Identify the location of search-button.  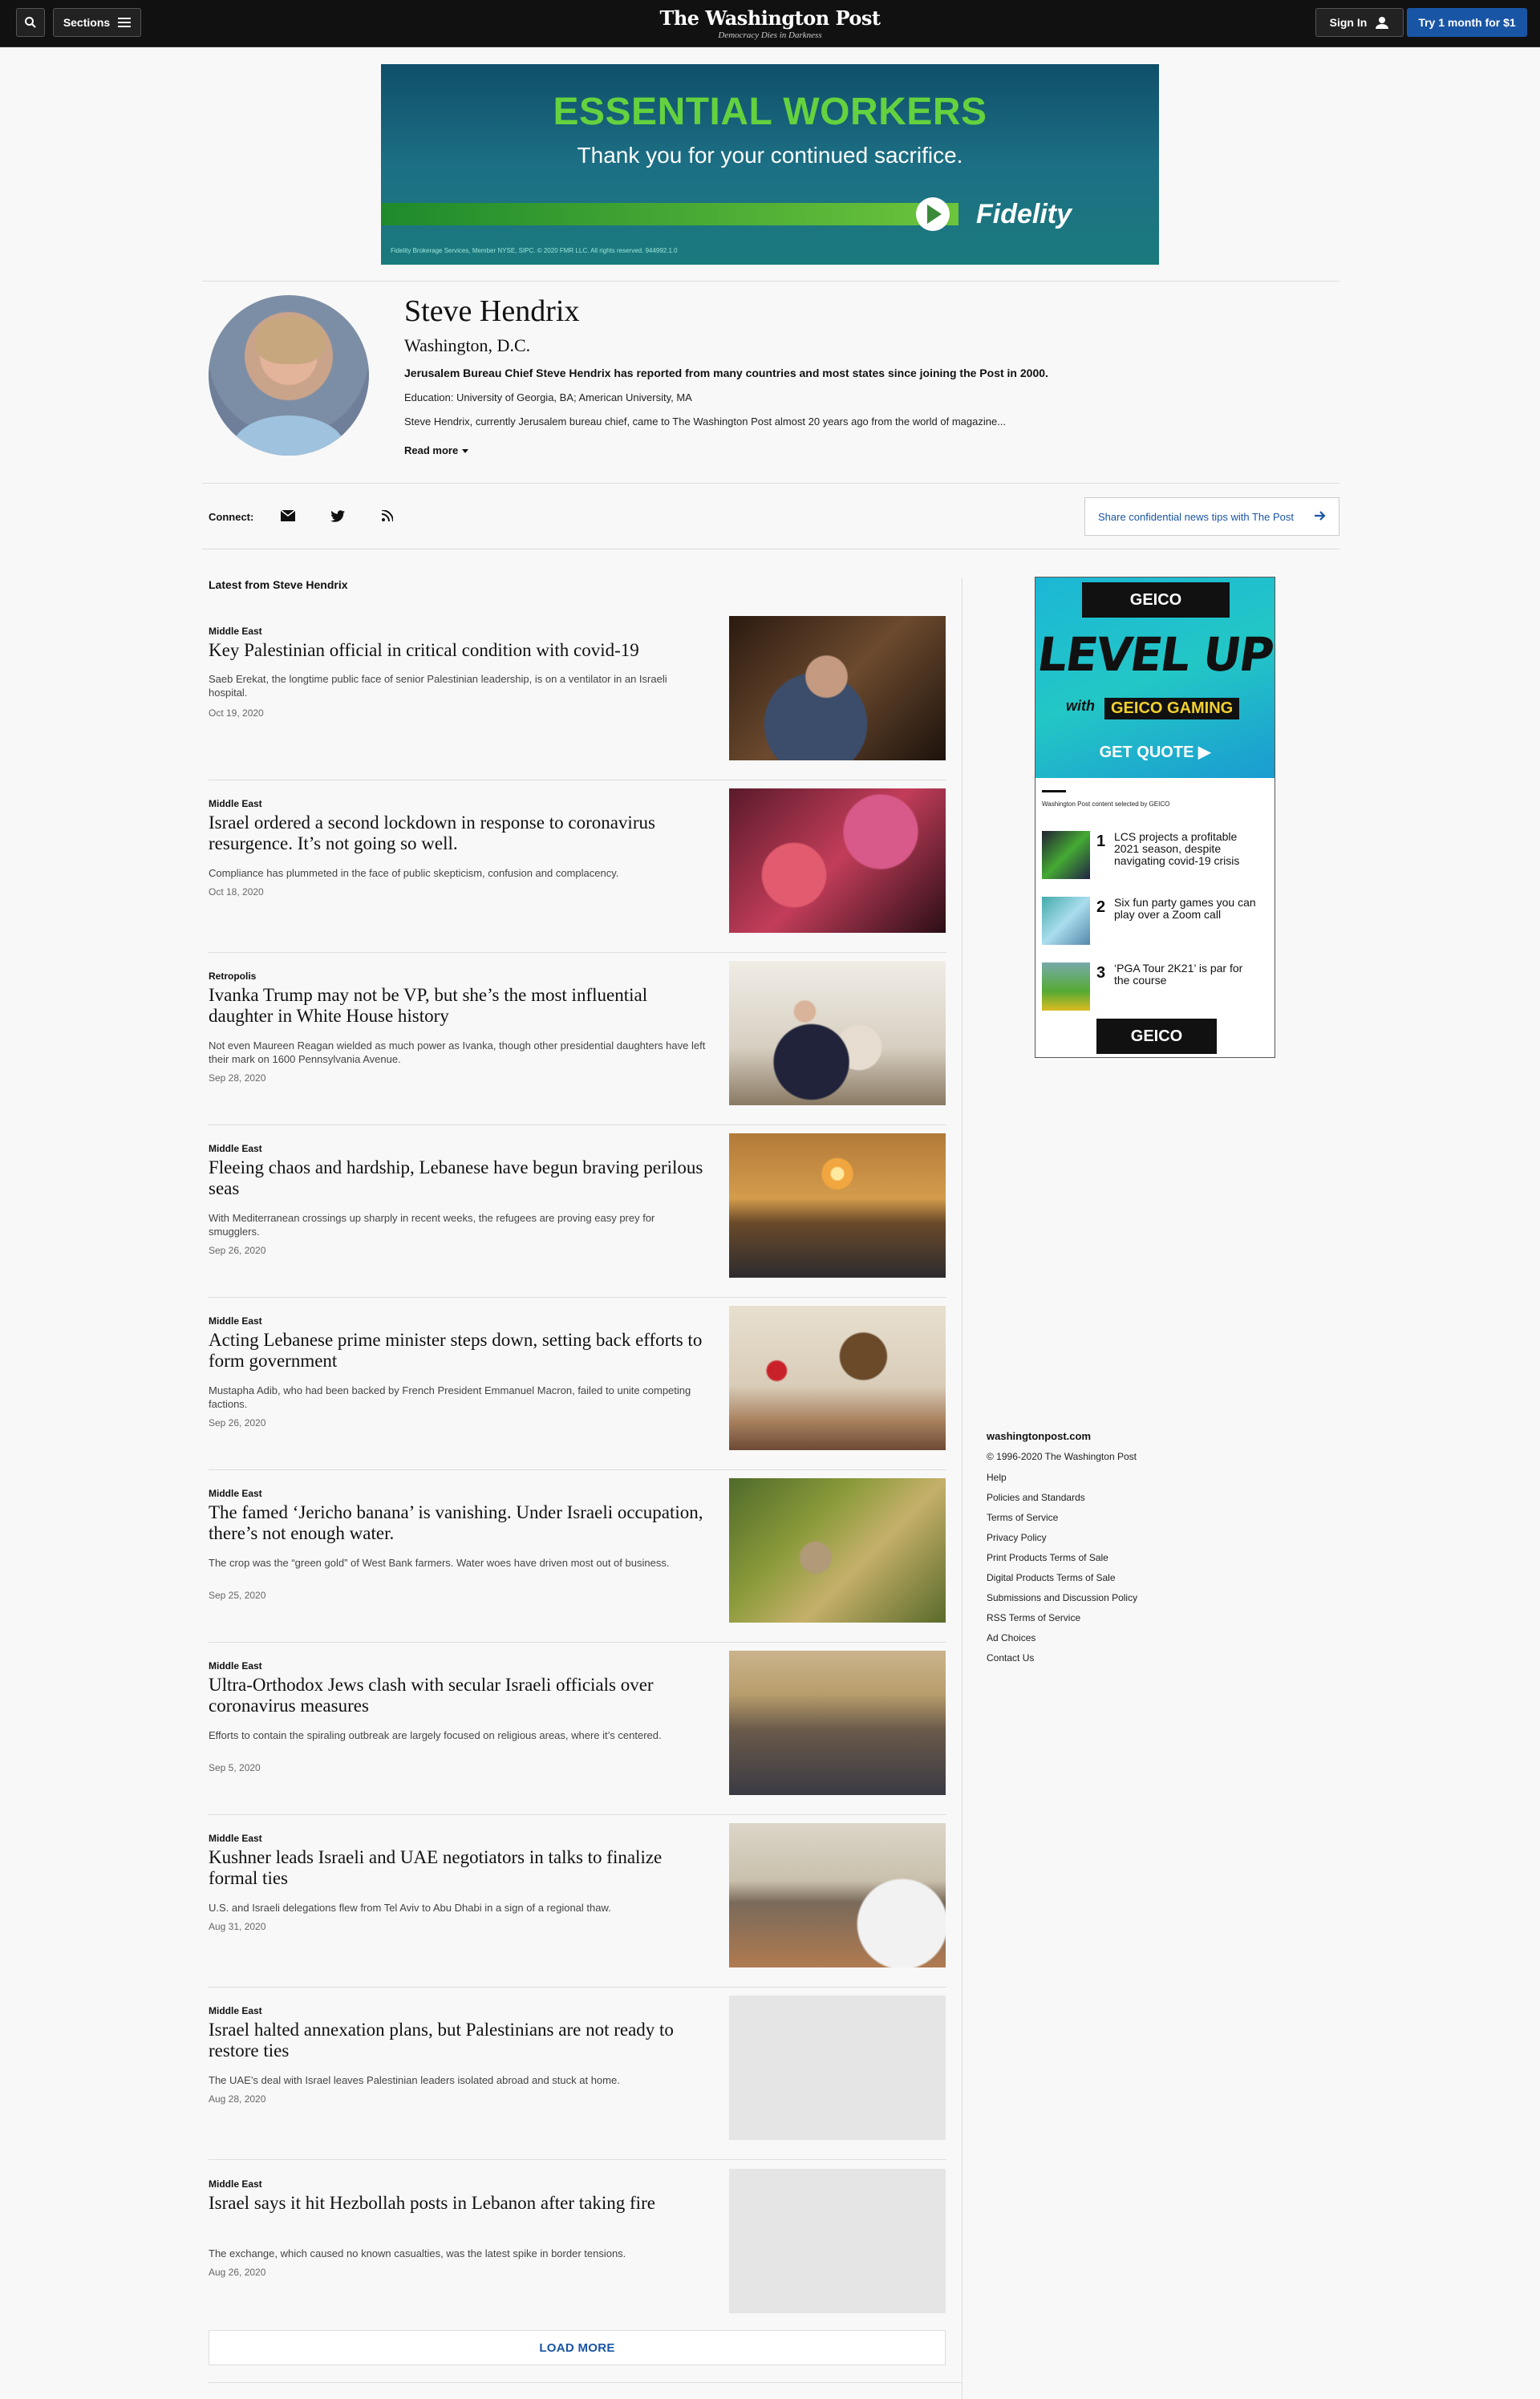
(30, 22).